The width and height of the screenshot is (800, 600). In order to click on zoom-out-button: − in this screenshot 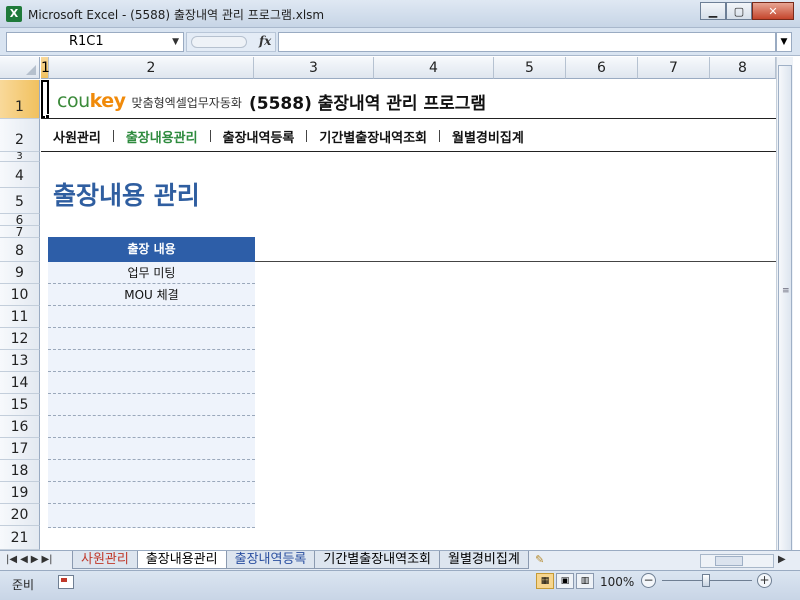, I will do `click(648, 580)`.